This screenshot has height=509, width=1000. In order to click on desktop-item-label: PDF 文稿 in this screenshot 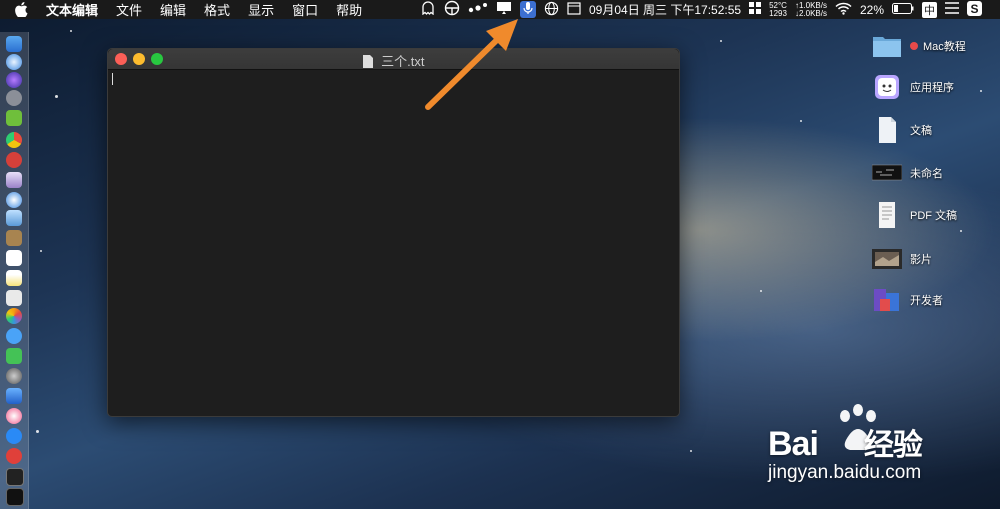, I will do `click(934, 216)`.